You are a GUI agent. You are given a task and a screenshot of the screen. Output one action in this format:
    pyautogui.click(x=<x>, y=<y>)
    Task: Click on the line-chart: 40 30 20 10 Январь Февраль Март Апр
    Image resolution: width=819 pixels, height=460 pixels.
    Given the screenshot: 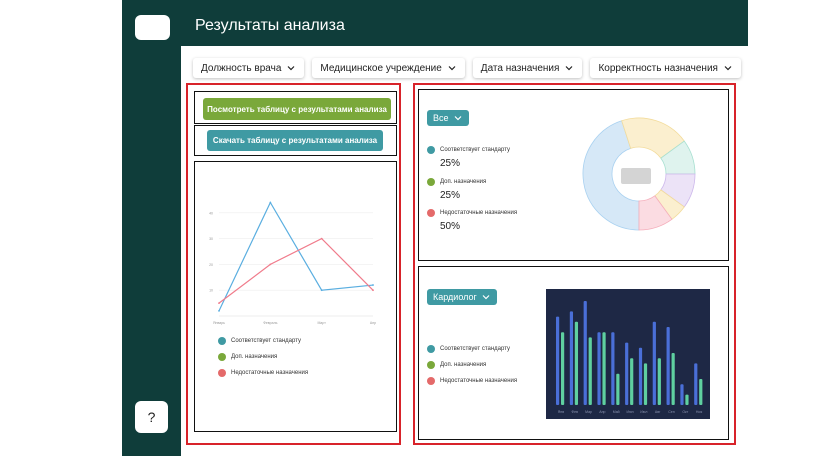 What is the action you would take?
    pyautogui.click(x=292, y=263)
    